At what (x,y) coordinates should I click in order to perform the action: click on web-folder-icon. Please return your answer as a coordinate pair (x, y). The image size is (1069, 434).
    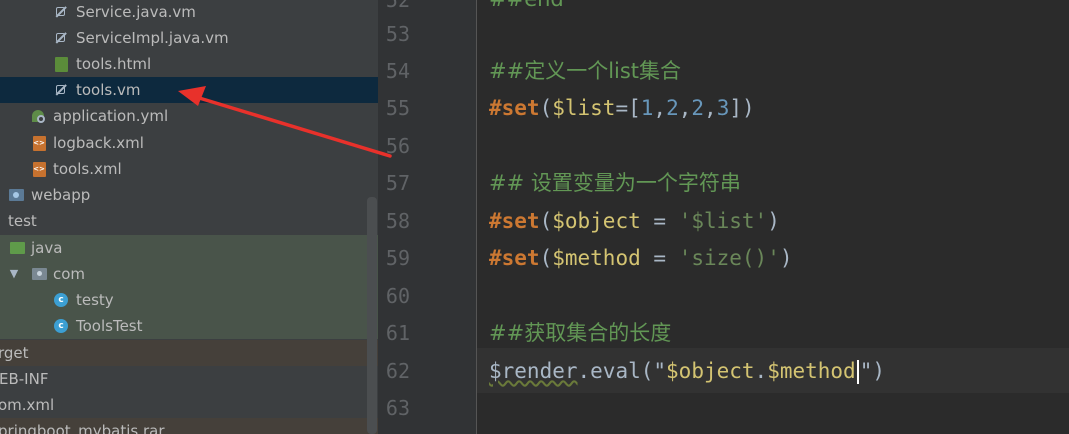
    Looking at the image, I should click on (16, 195).